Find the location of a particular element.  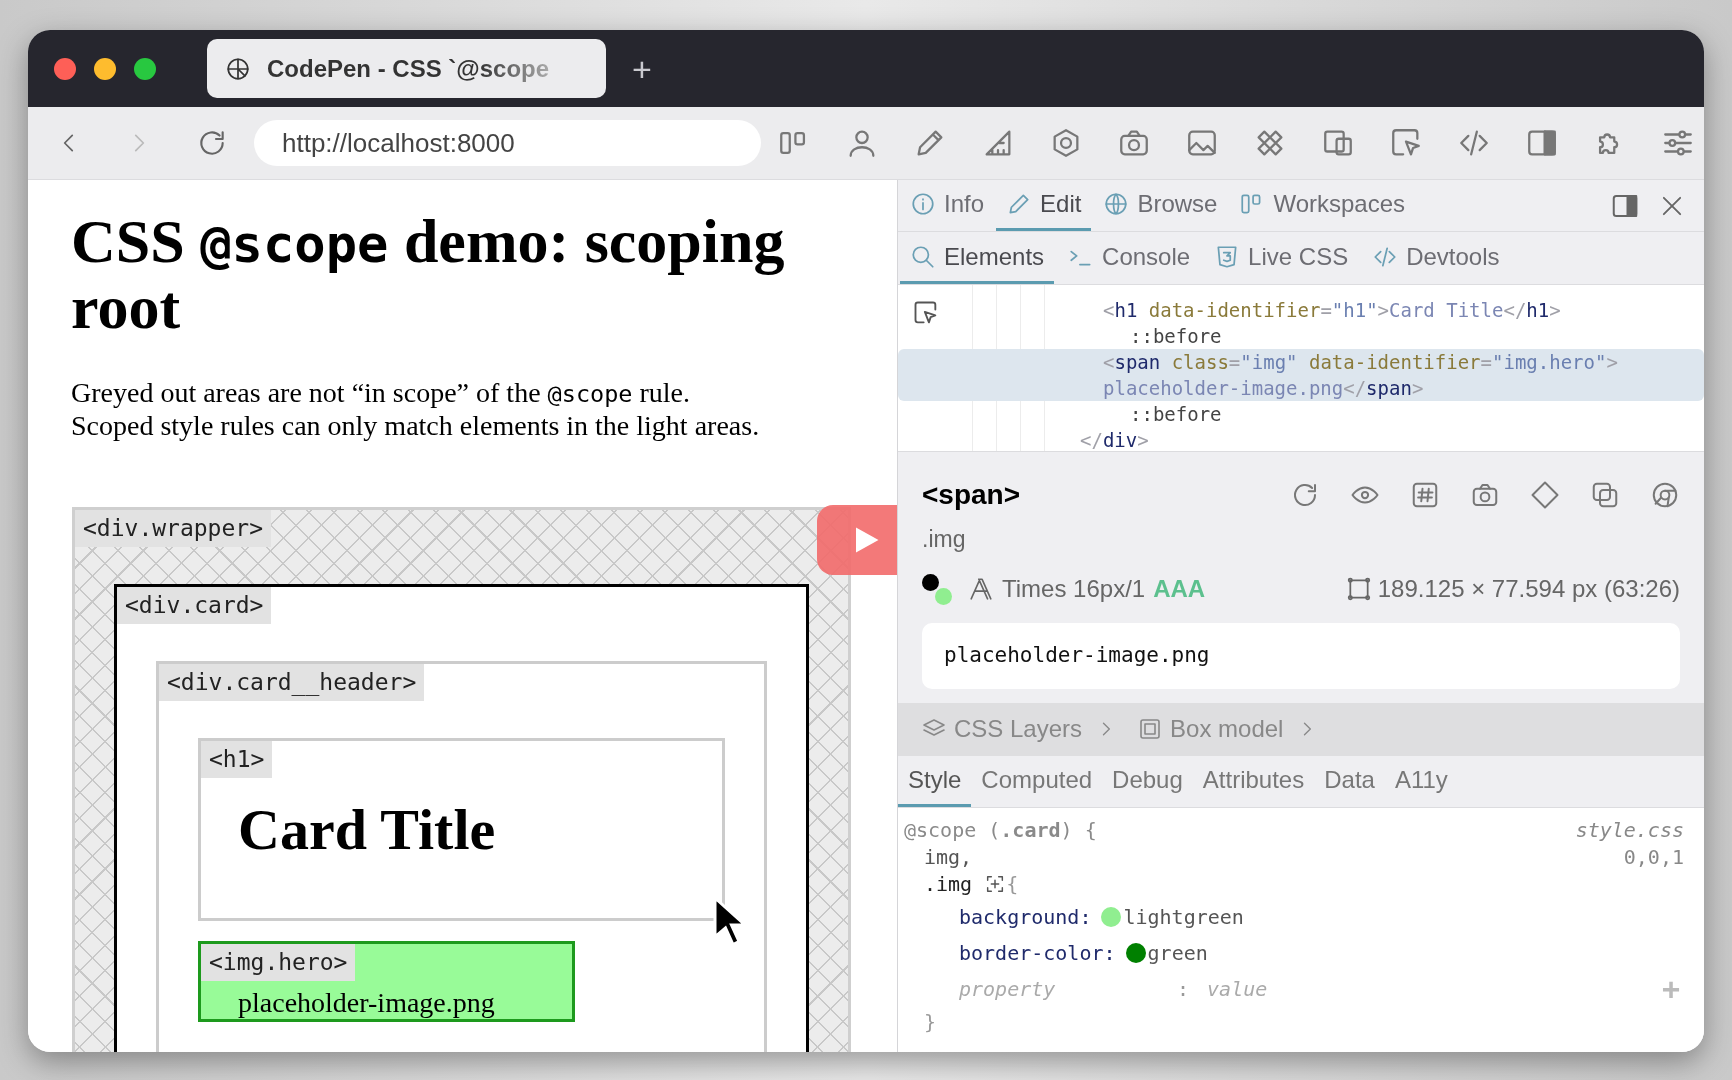

font-icon is located at coordinates (981, 588).